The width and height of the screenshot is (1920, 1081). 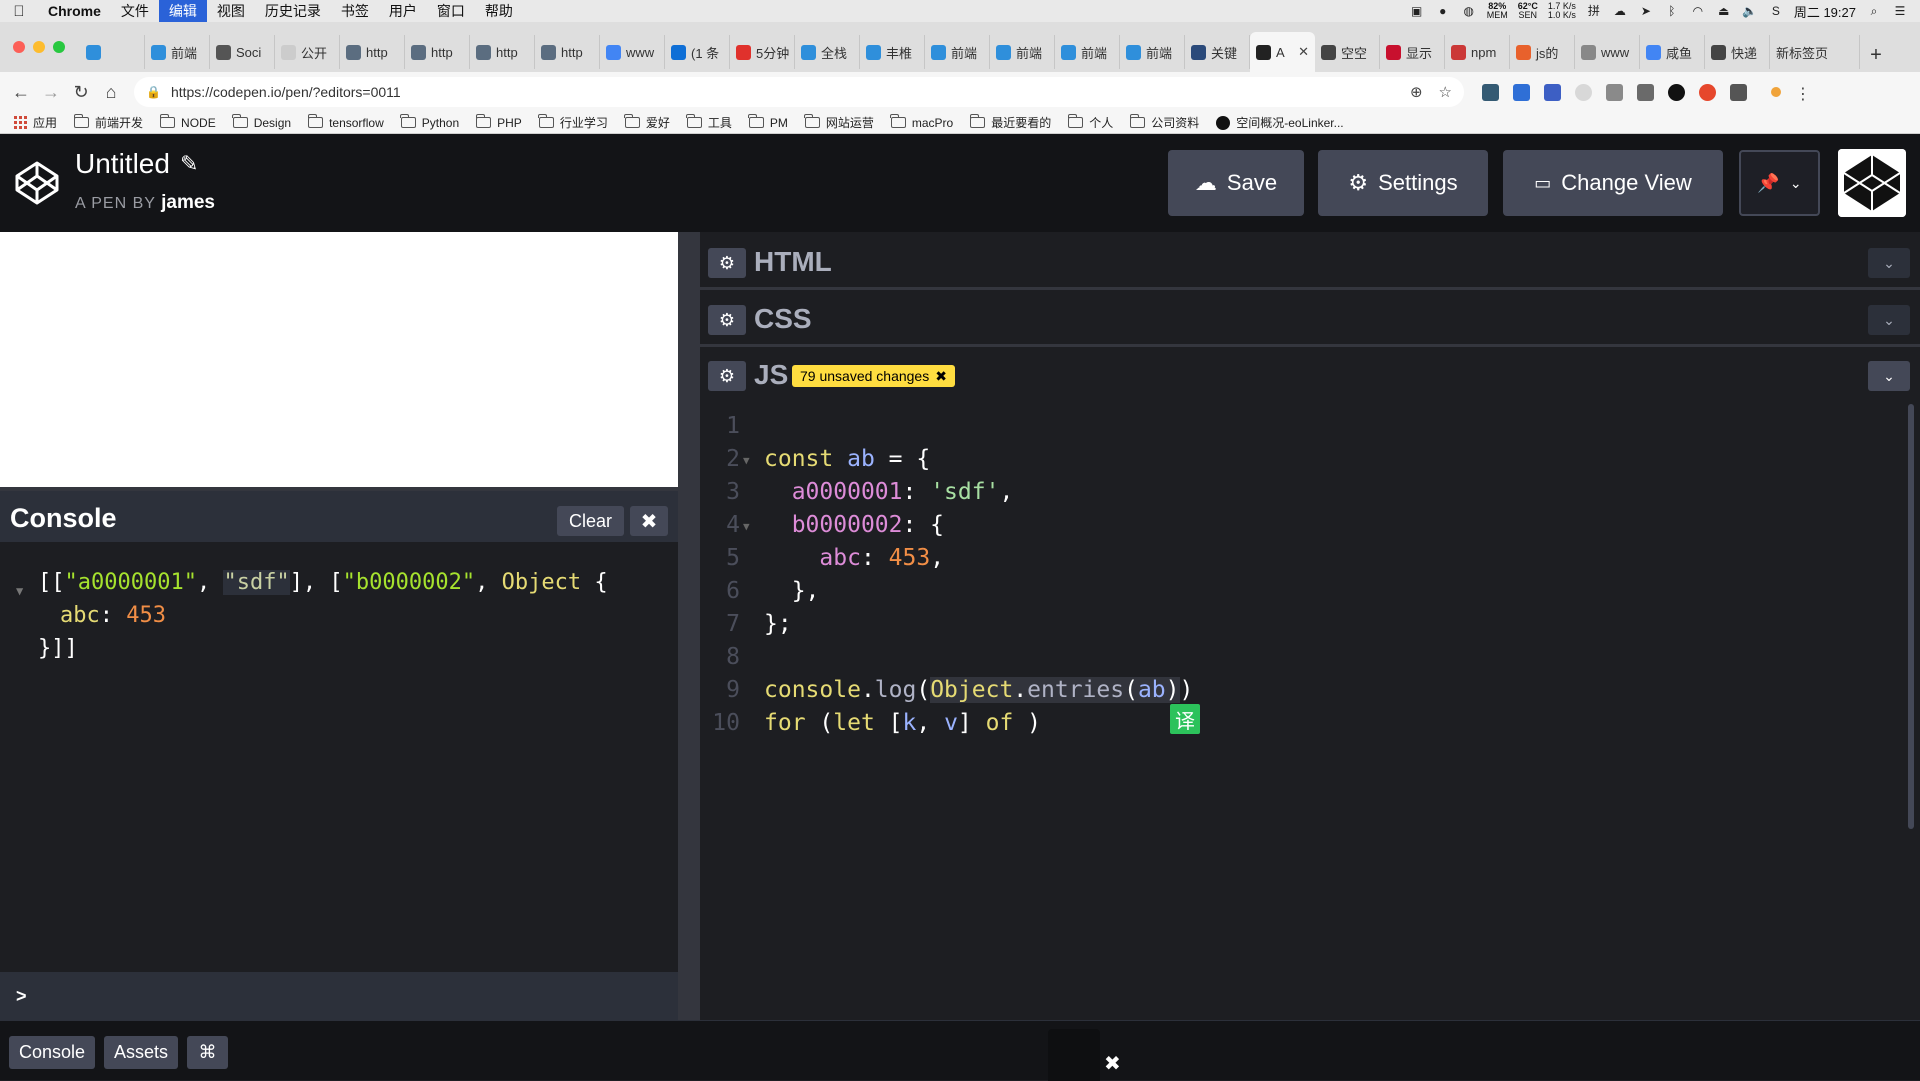 What do you see at coordinates (1876, 55) in the screenshot?
I see `new-tab-button: +` at bounding box center [1876, 55].